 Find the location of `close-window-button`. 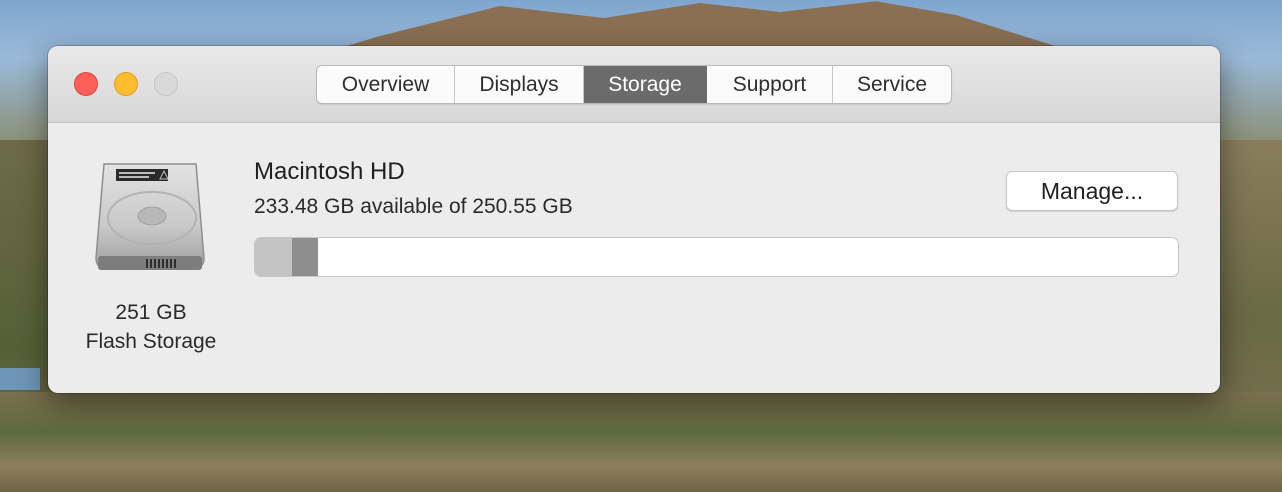

close-window-button is located at coordinates (86, 84).